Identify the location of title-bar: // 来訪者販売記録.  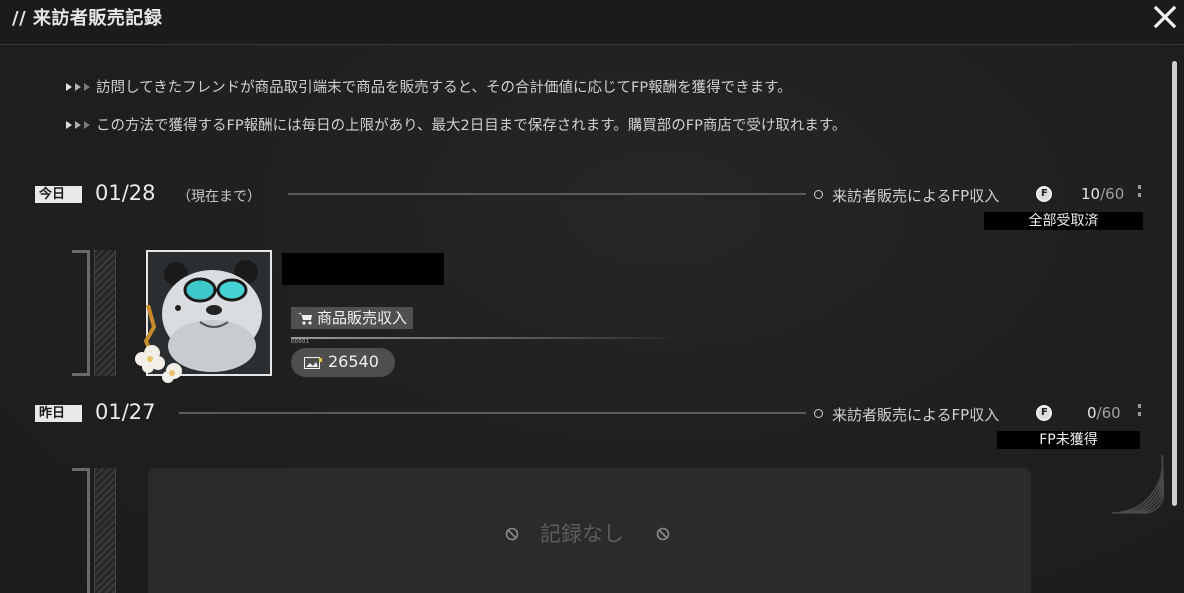
(592, 22).